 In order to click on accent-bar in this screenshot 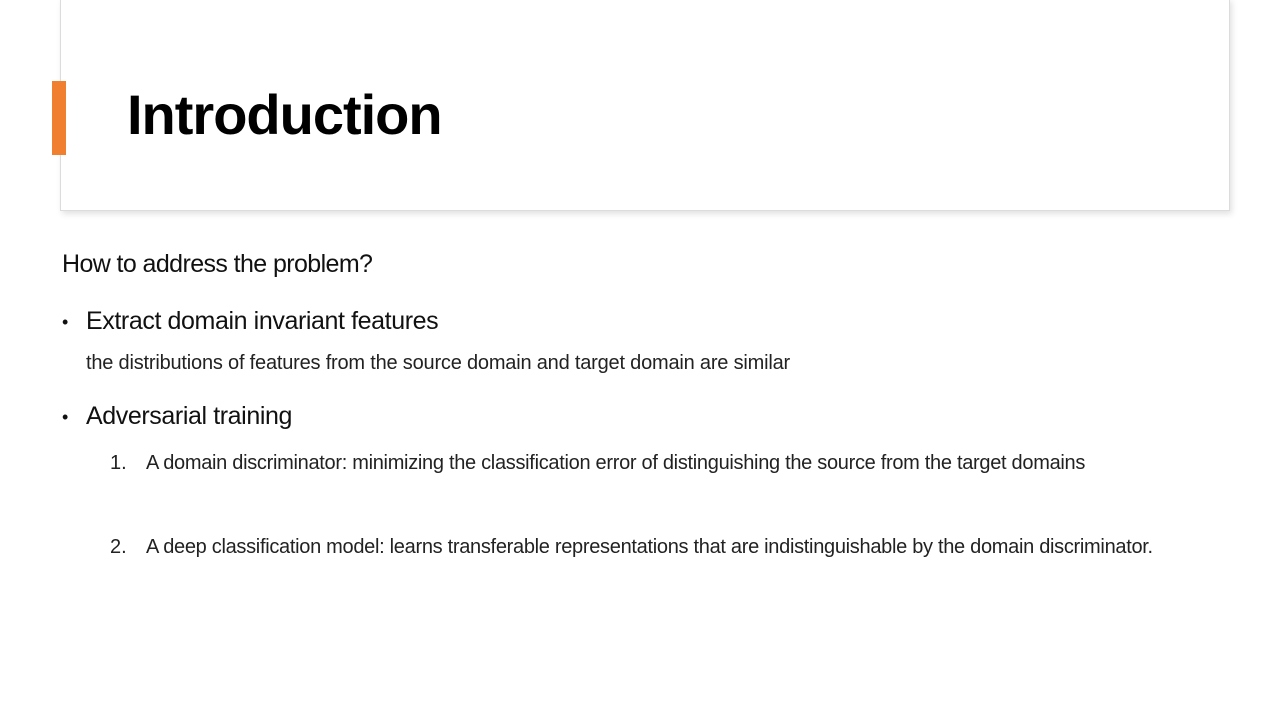, I will do `click(59, 118)`.